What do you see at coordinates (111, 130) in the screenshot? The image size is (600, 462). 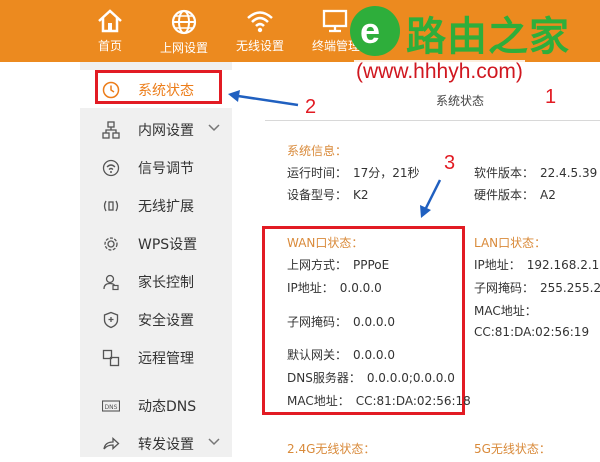 I see `network-tree-icon` at bounding box center [111, 130].